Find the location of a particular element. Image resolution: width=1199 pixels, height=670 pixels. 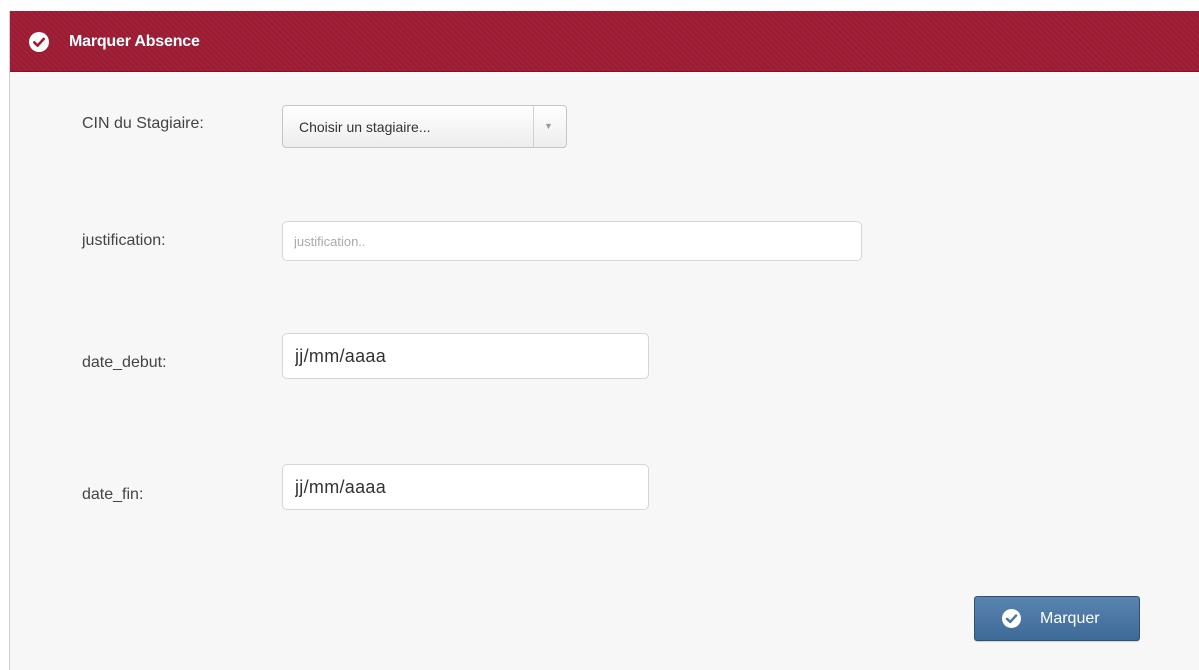

marquer-button: Marquer is located at coordinates (1057, 618).